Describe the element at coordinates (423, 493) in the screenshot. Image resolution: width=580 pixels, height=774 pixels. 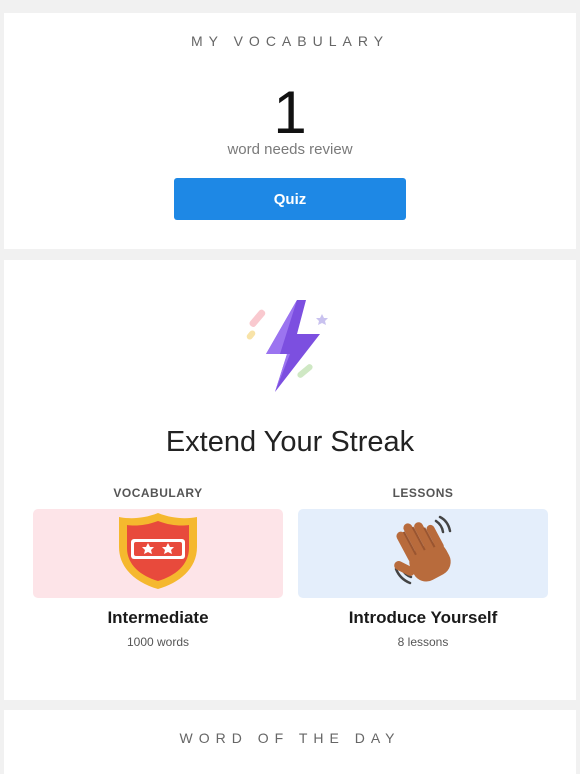
I see `lessons-column-label: LESSONS` at that location.